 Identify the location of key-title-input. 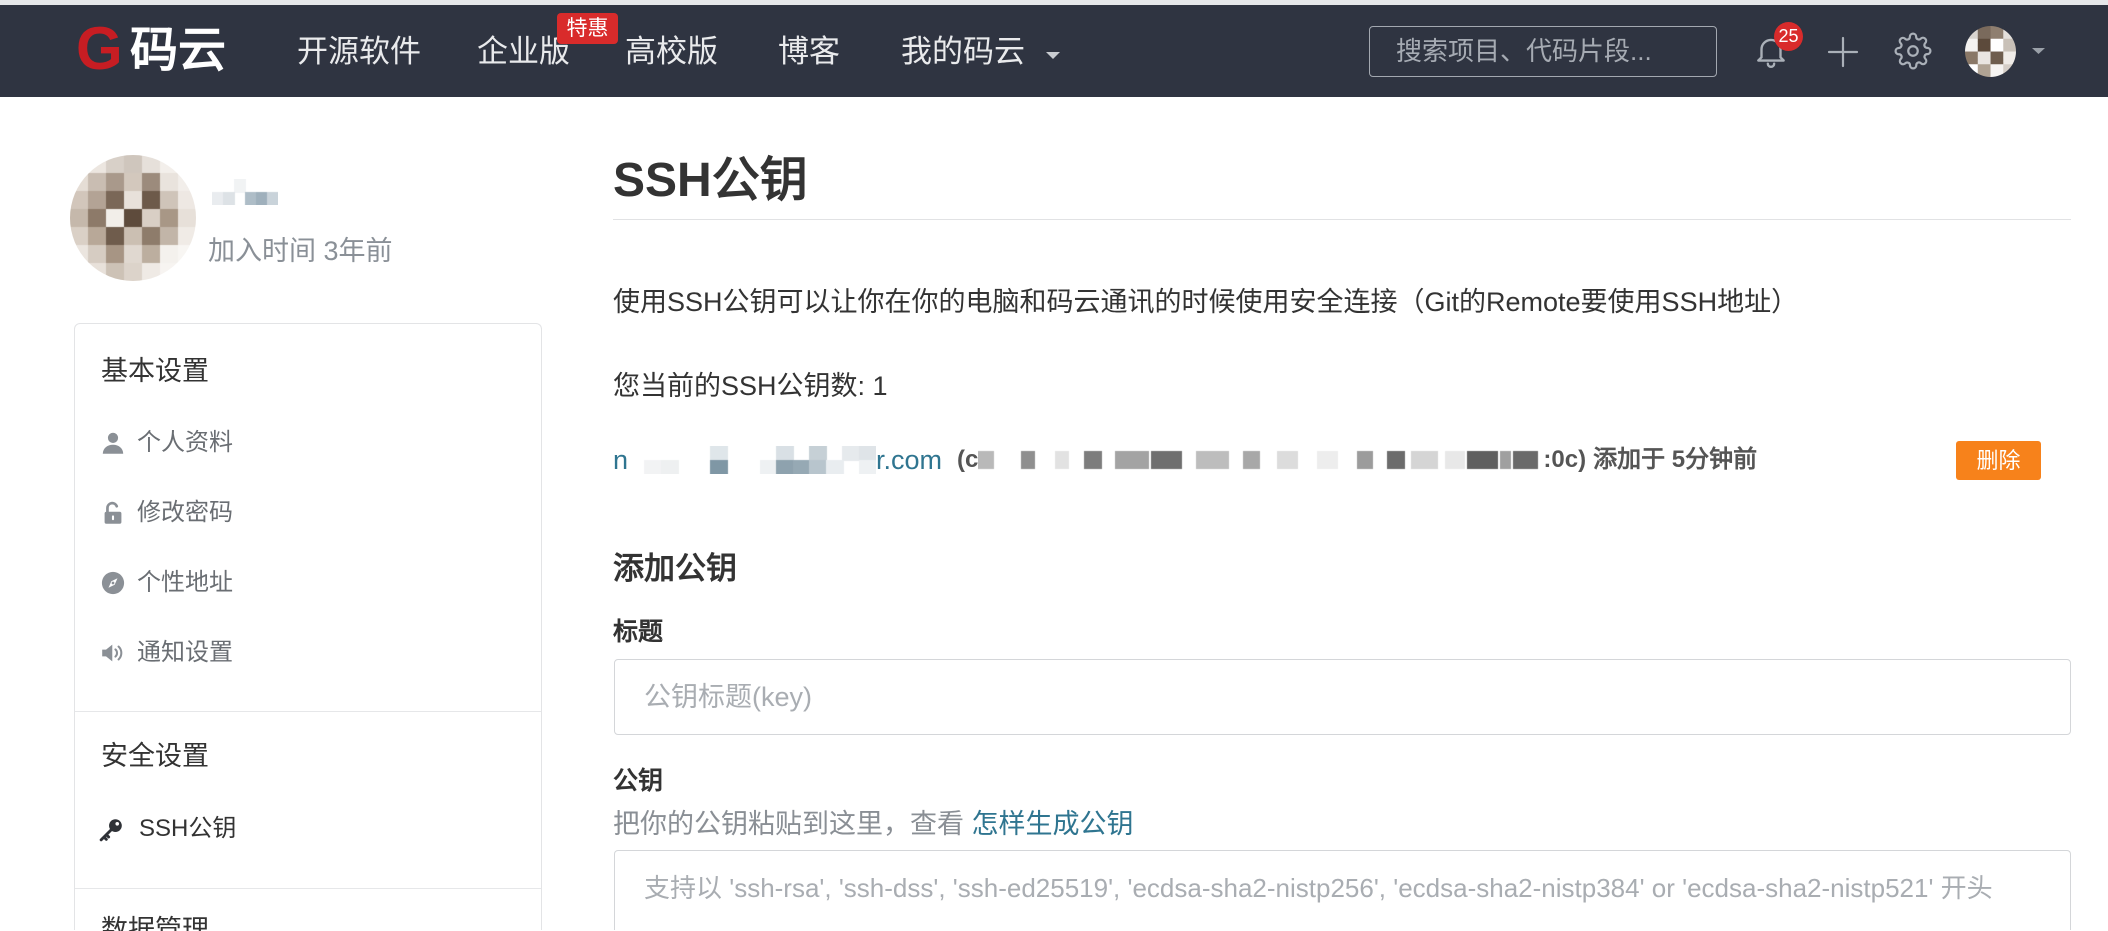
(1342, 697).